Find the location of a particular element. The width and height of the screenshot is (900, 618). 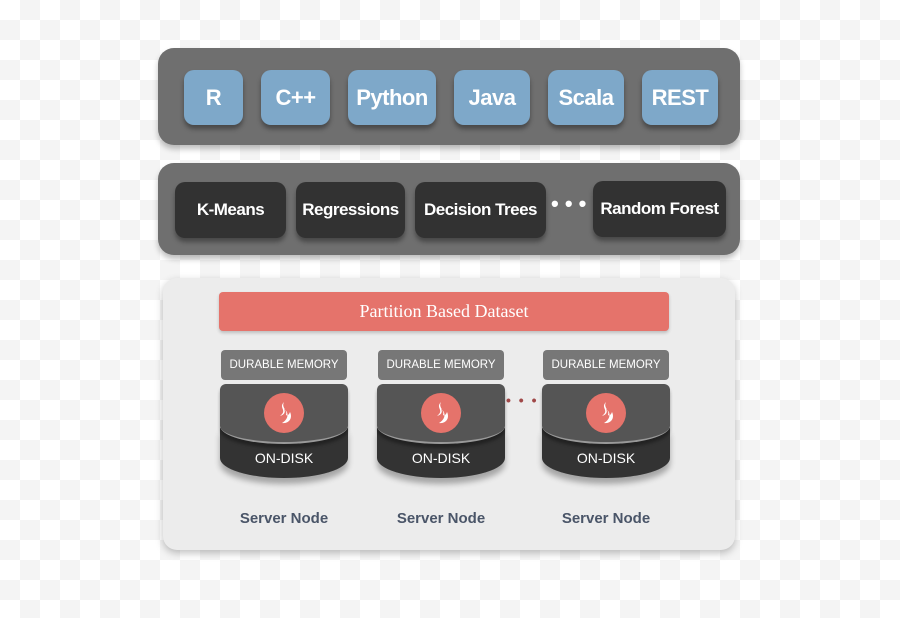

language-java: Java is located at coordinates (492, 97).